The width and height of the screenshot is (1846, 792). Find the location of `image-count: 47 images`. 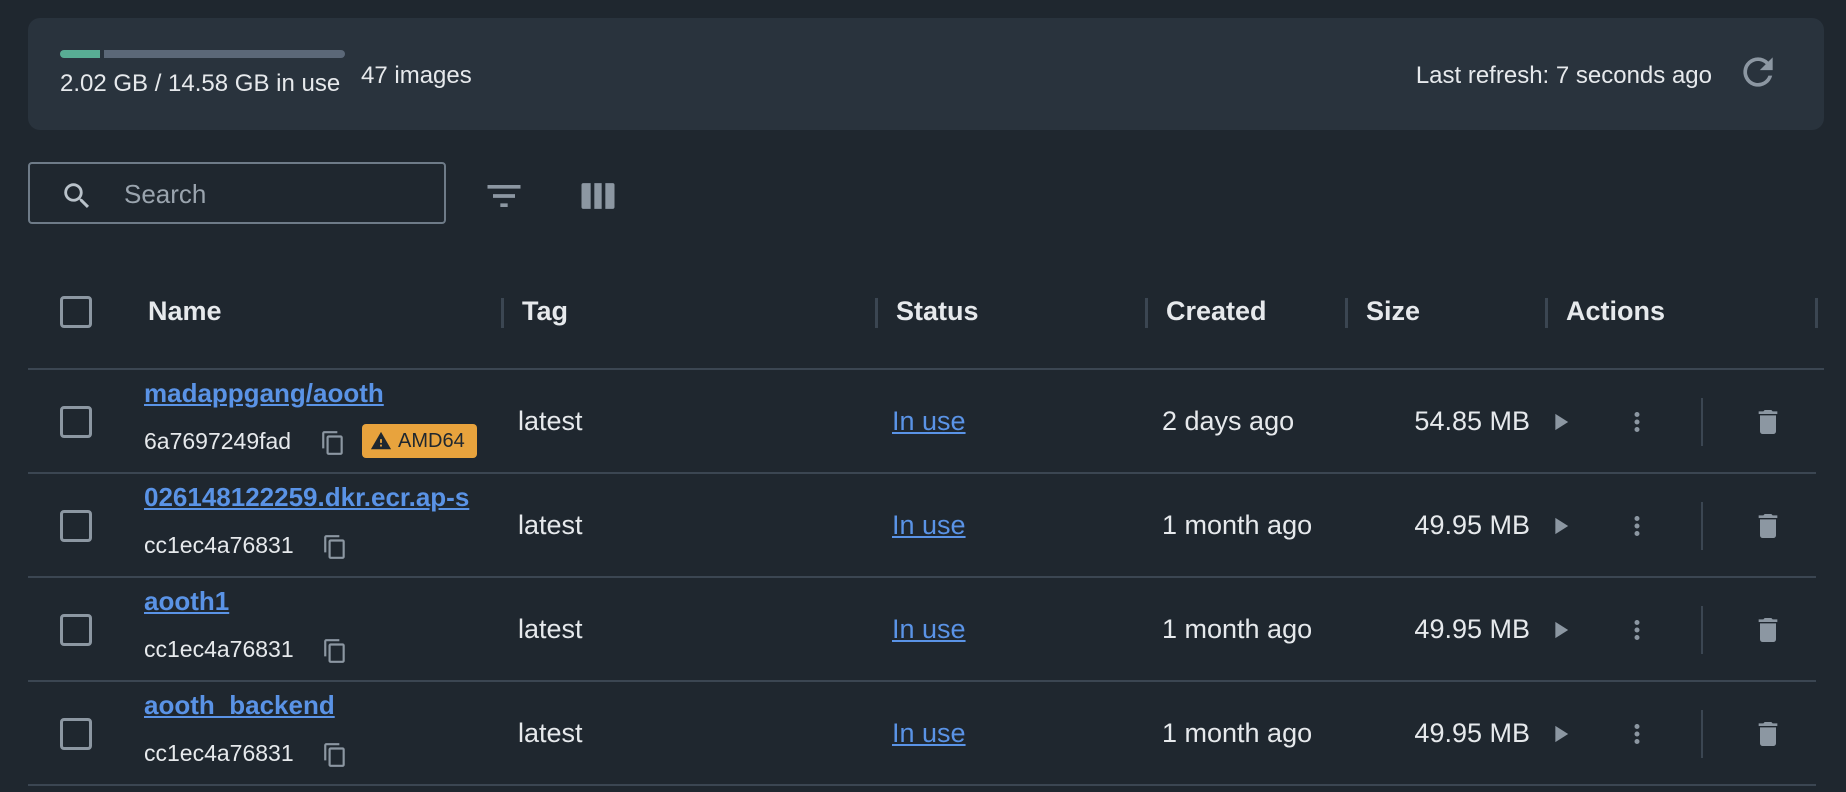

image-count: 47 images is located at coordinates (416, 75).